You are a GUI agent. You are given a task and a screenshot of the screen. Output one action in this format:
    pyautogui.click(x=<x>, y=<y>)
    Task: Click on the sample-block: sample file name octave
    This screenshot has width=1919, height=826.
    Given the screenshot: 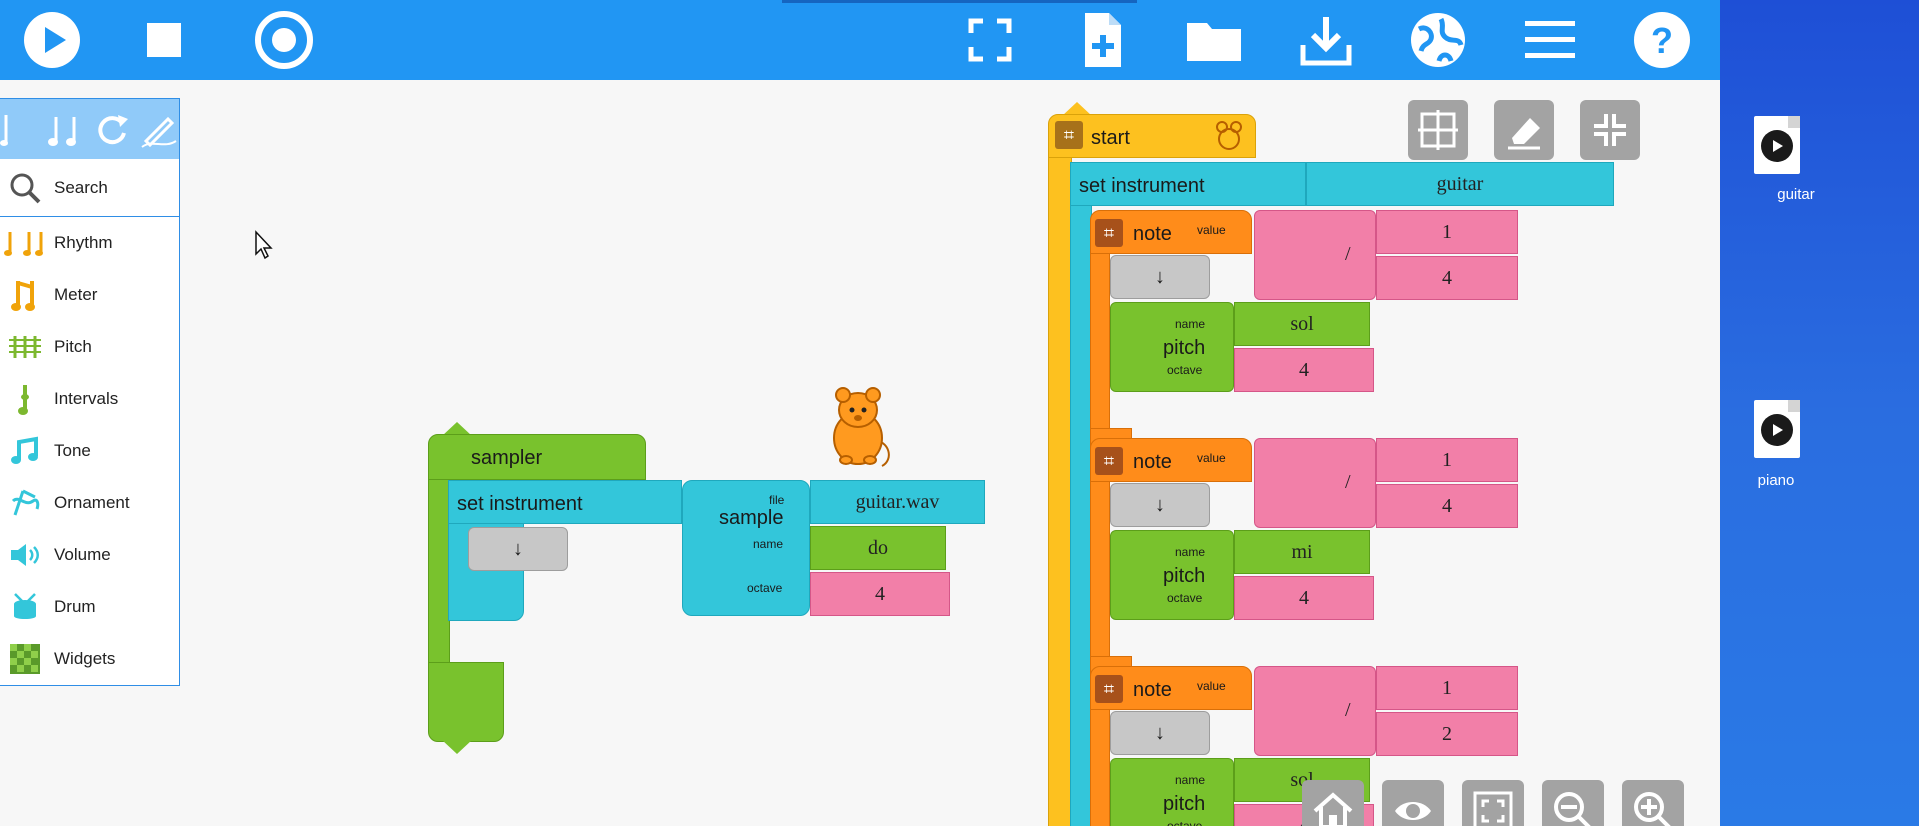 What is the action you would take?
    pyautogui.click(x=746, y=548)
    